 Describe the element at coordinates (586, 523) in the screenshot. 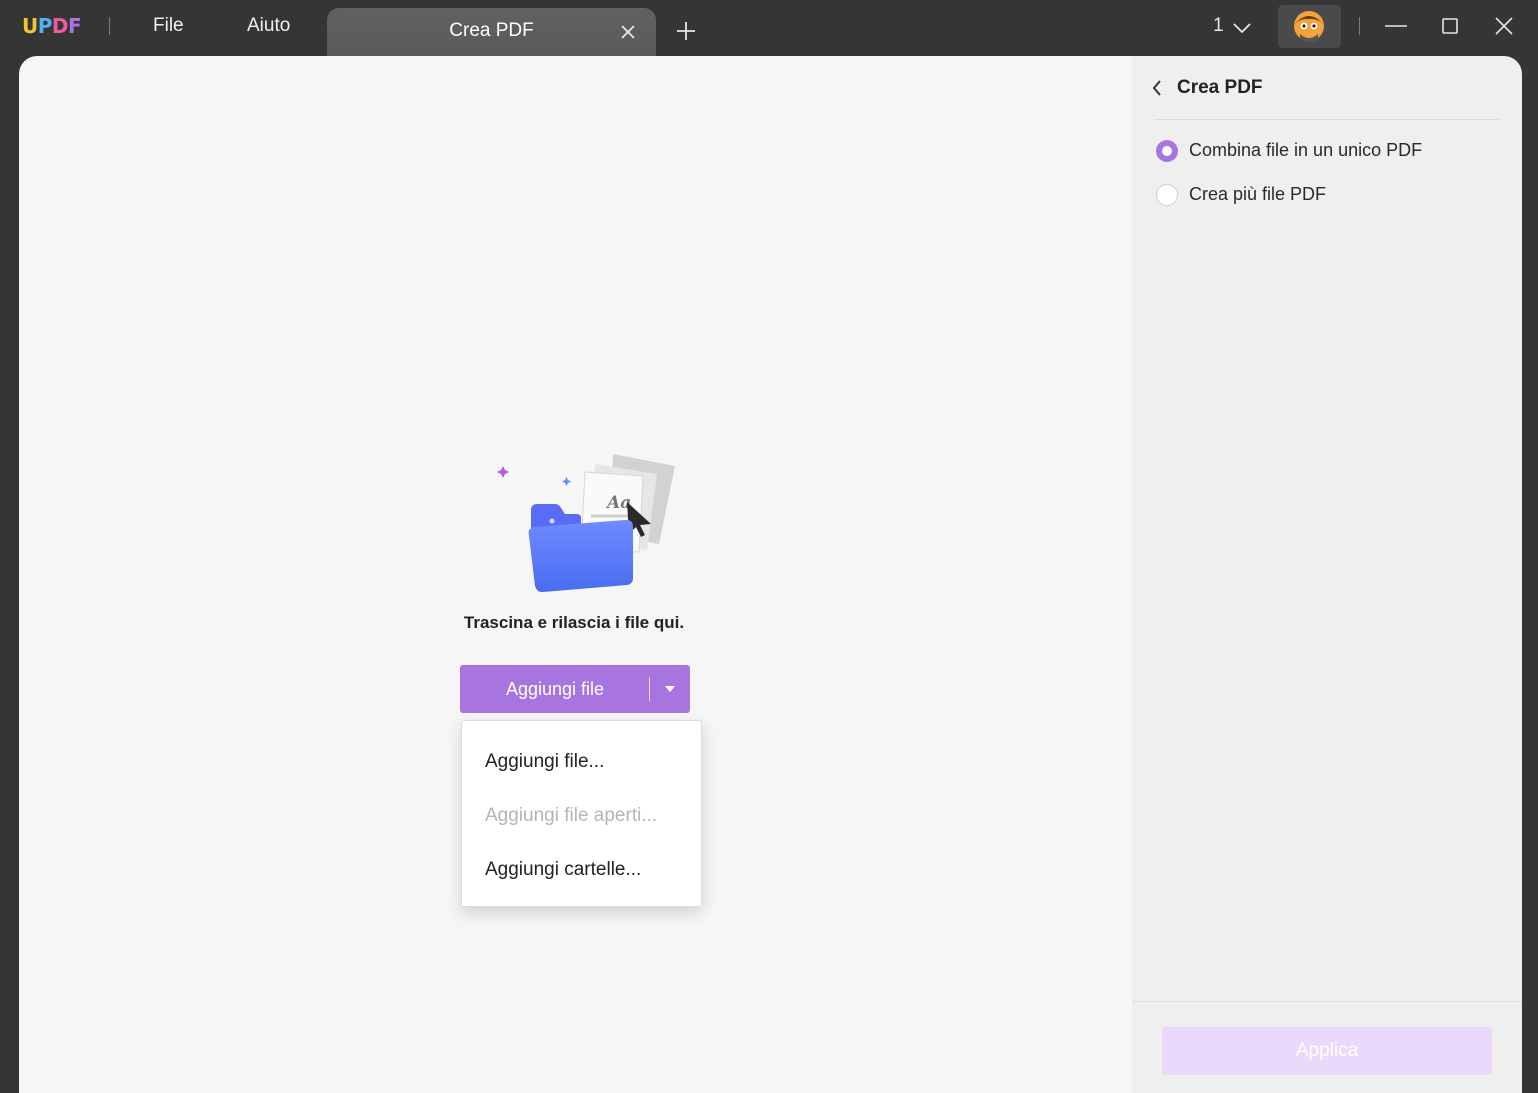

I see `folder-documents-illustration: Aa` at that location.